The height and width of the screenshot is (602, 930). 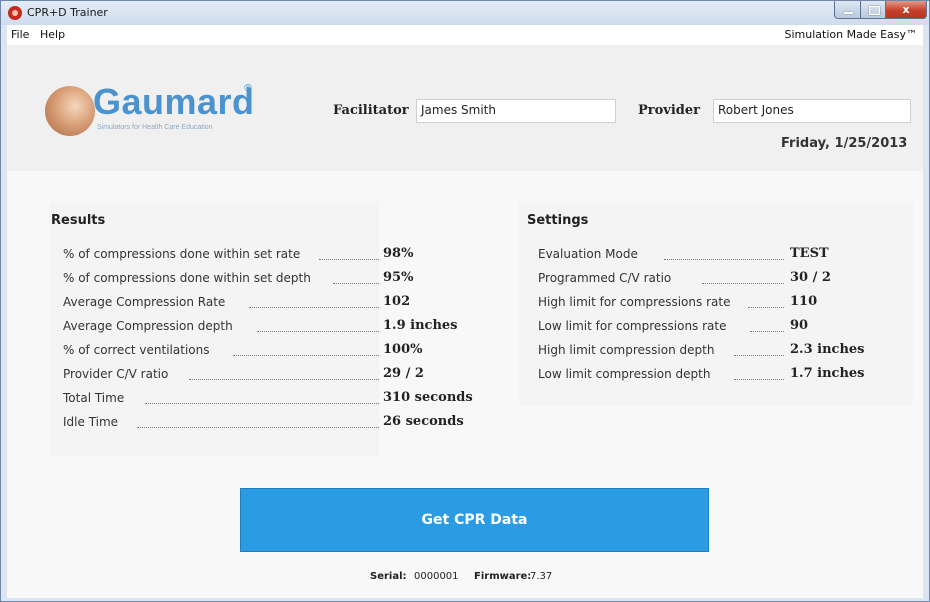 I want to click on result-label: % of compressions done within set depth, so click(x=187, y=278).